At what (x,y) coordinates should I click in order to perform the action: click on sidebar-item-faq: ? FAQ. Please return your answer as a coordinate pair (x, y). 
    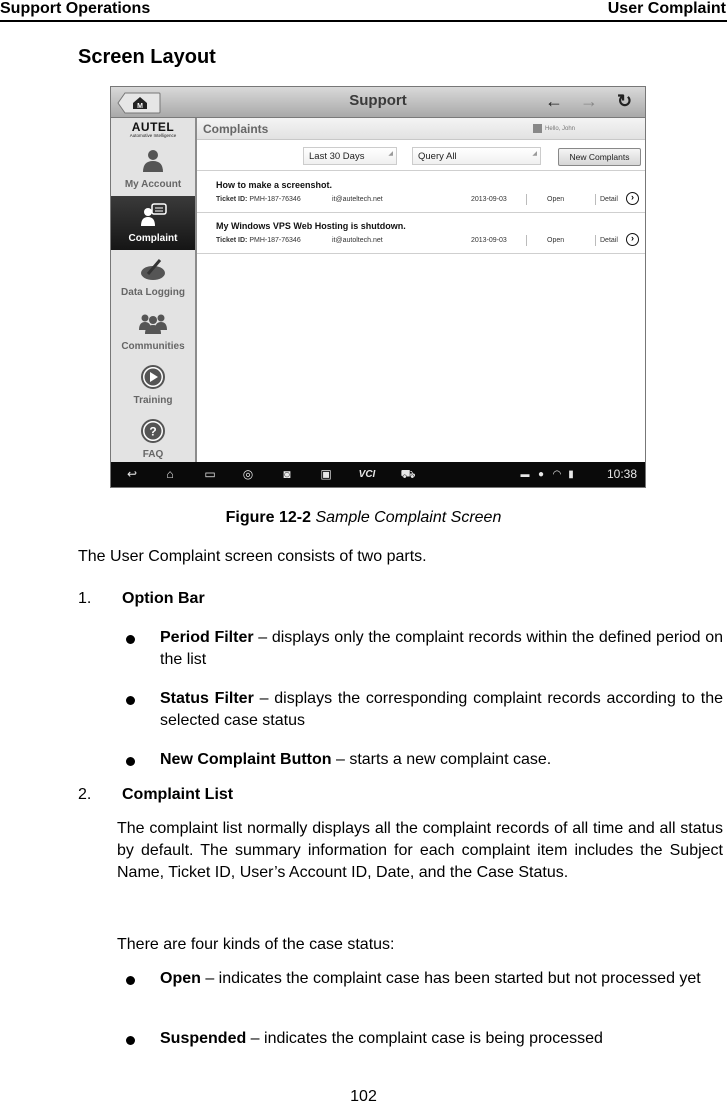
    Looking at the image, I should click on (153, 439).